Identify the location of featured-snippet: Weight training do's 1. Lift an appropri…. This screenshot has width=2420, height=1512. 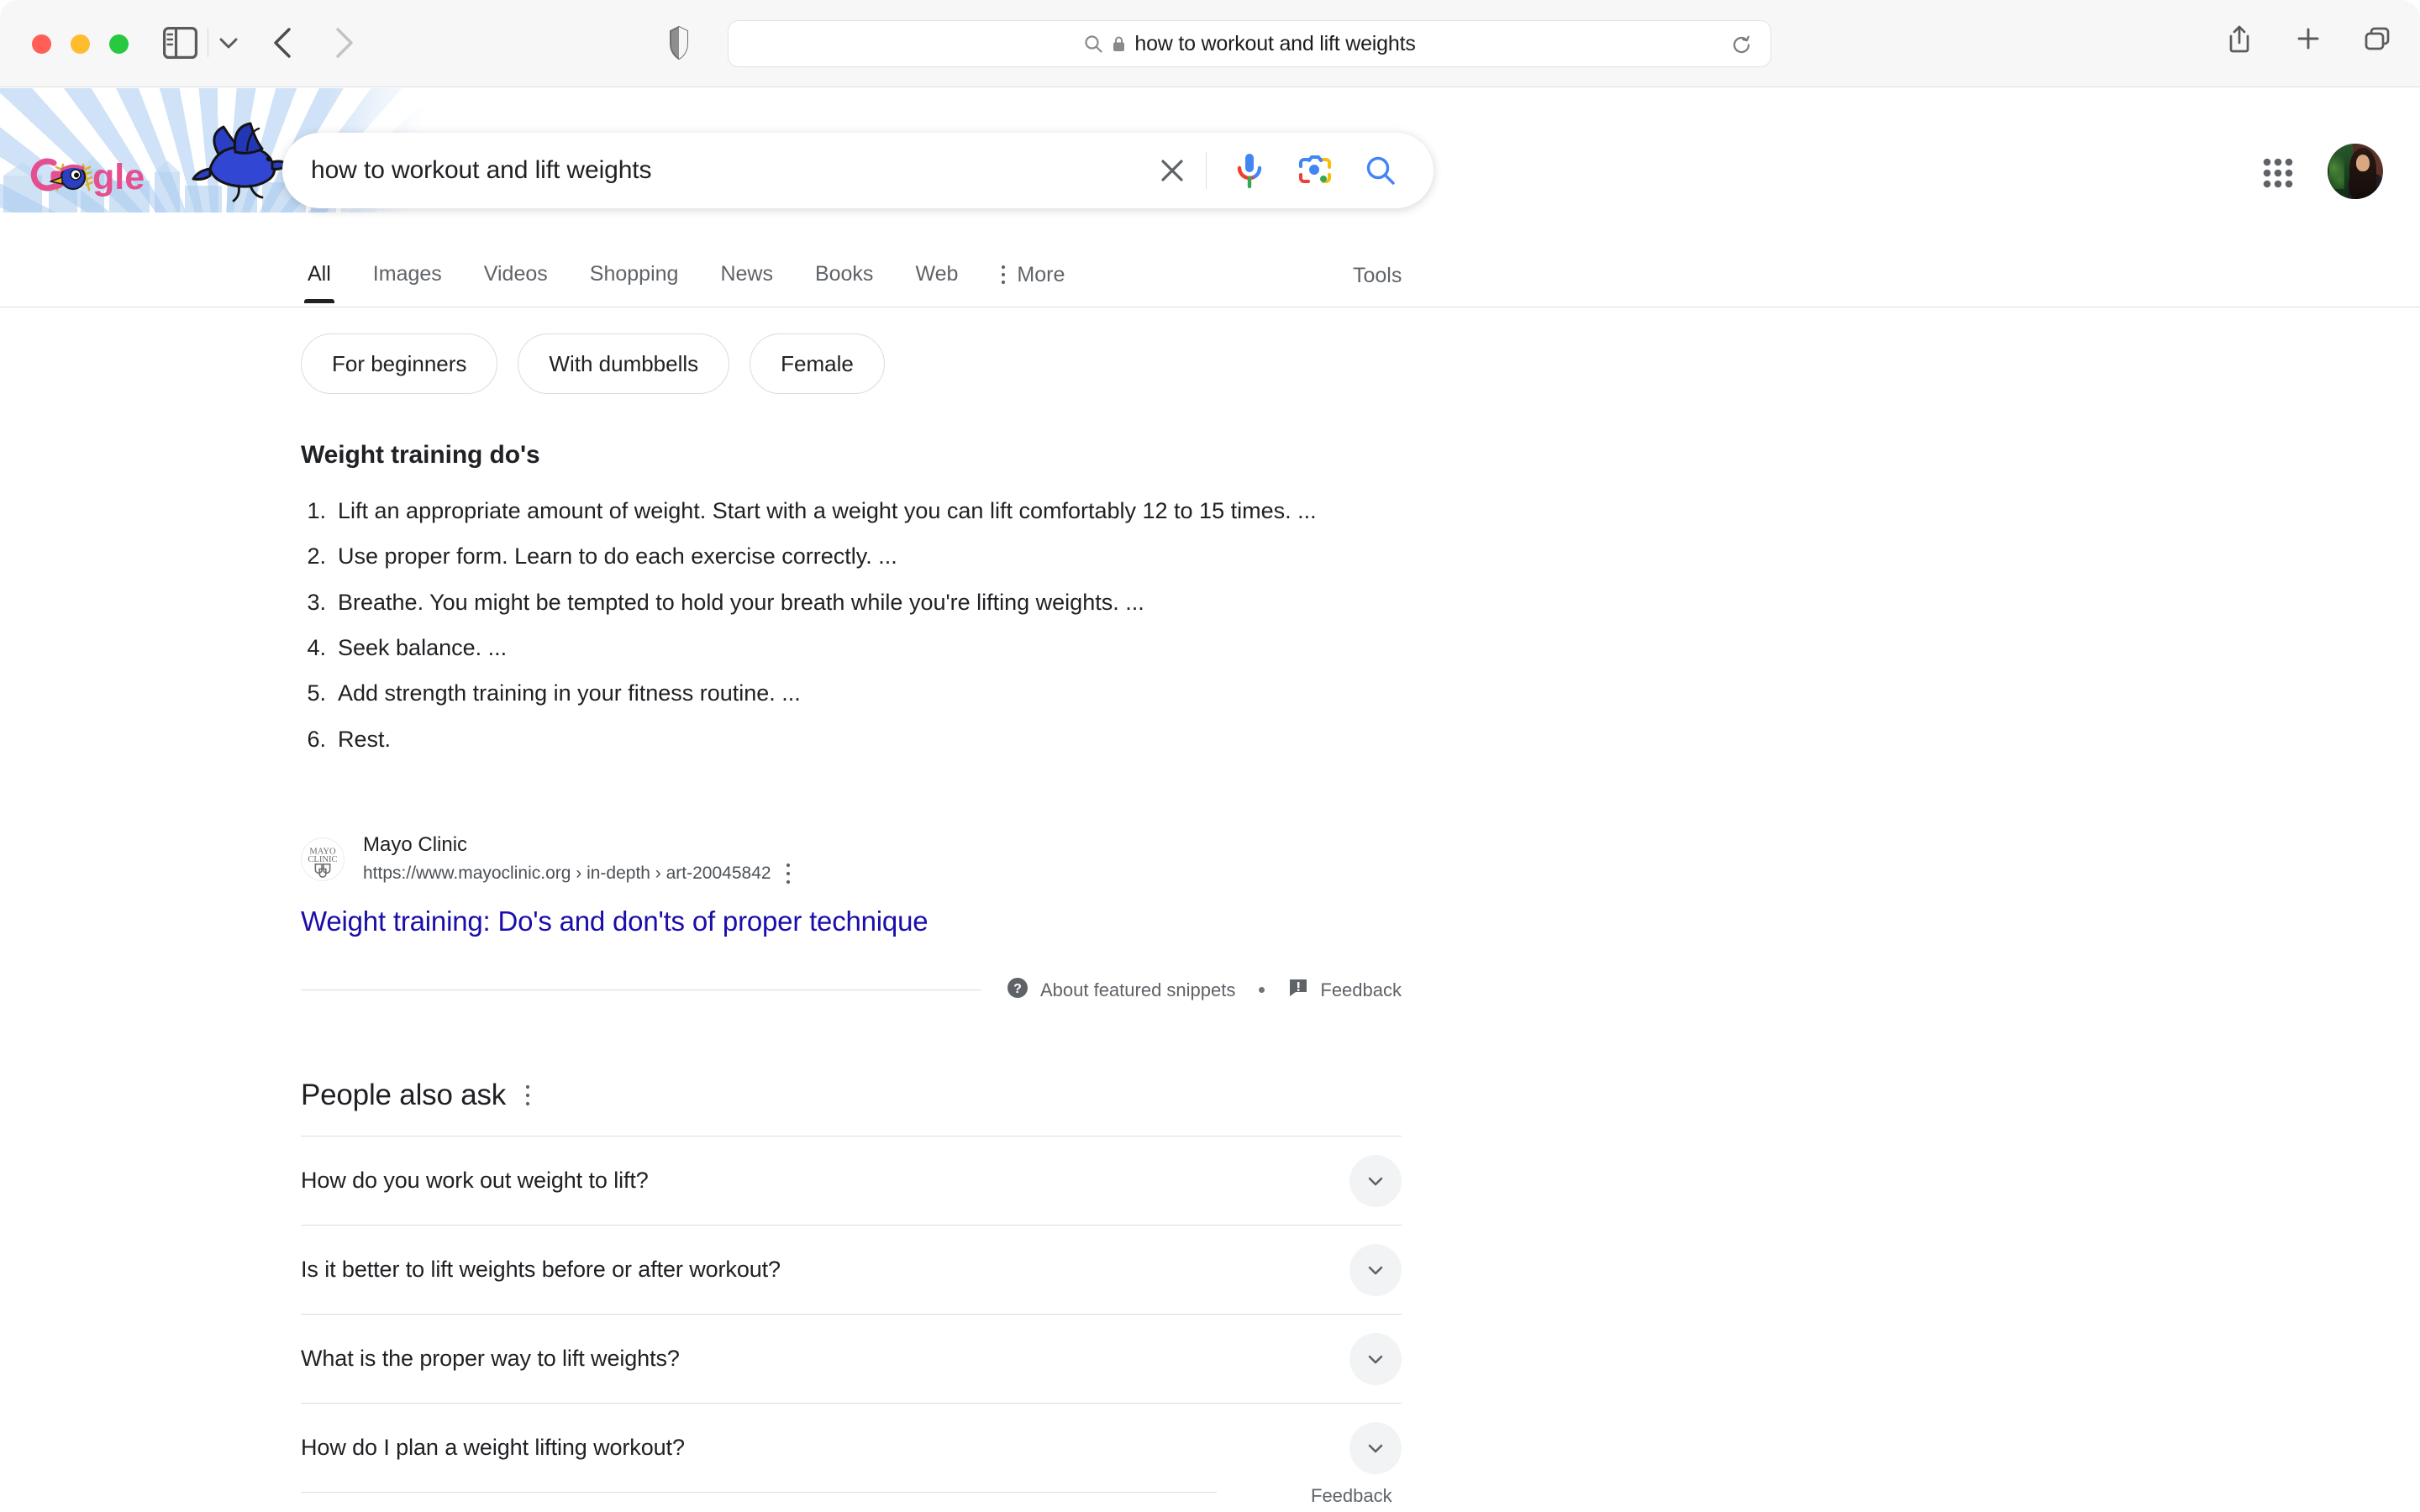
(852, 605).